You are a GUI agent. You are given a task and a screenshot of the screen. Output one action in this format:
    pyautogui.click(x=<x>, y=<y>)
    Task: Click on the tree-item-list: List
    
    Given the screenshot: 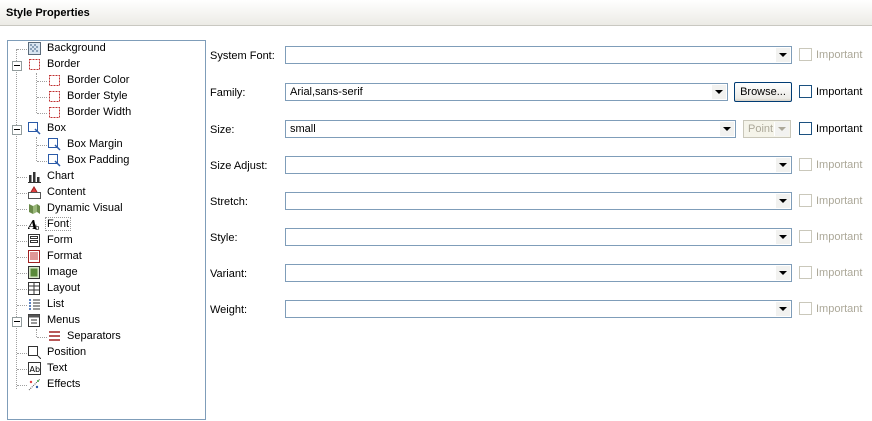 What is the action you would take?
    pyautogui.click(x=105, y=305)
    